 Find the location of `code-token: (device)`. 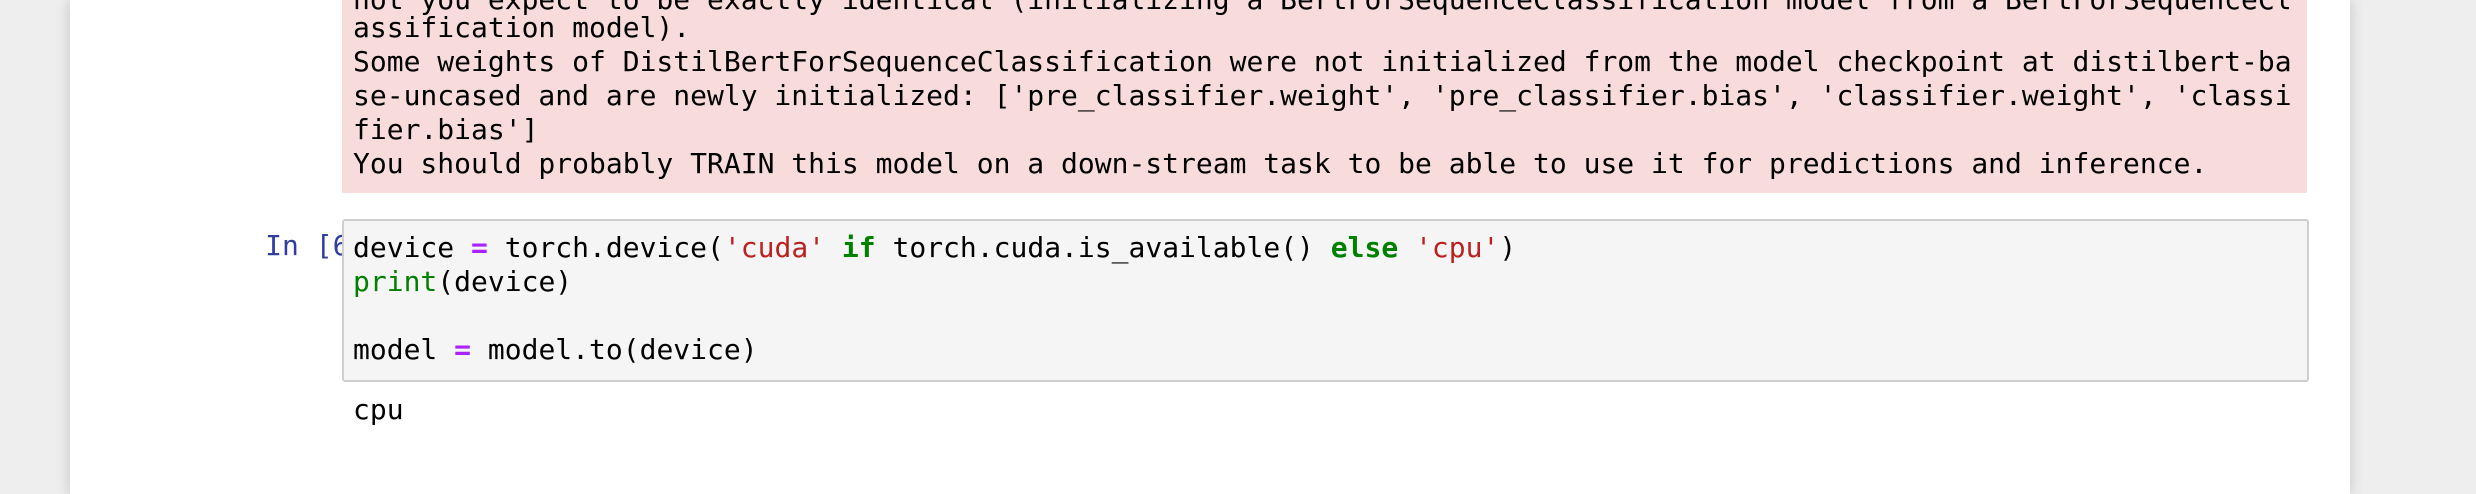

code-token: (device) is located at coordinates (505, 281).